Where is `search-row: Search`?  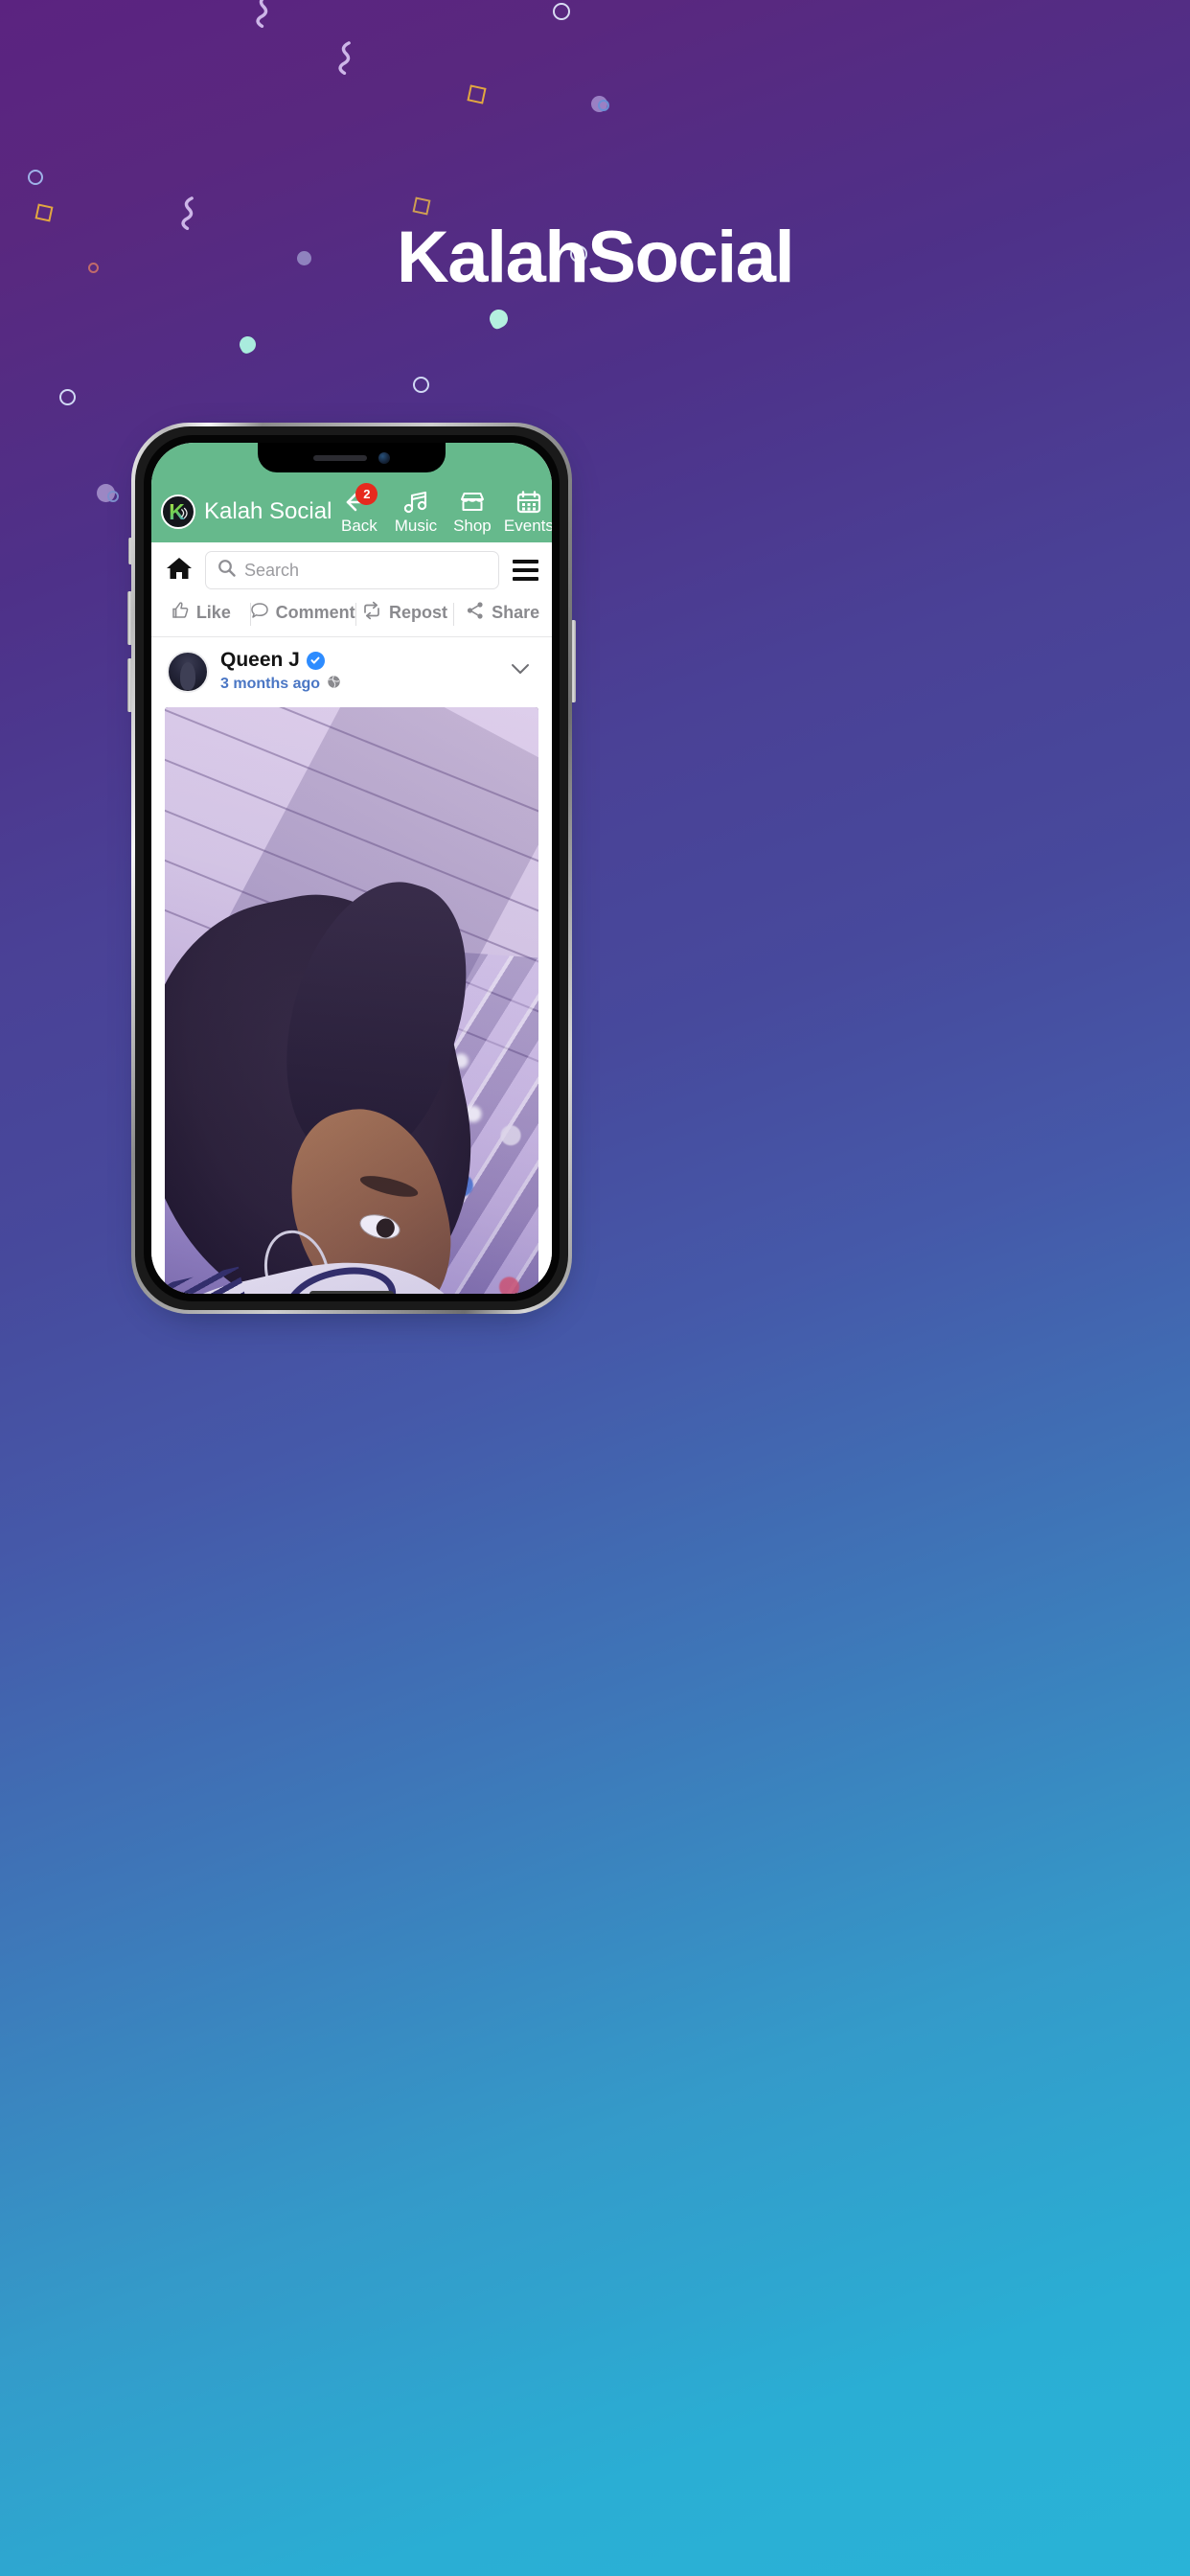
search-row: Search is located at coordinates (351, 569).